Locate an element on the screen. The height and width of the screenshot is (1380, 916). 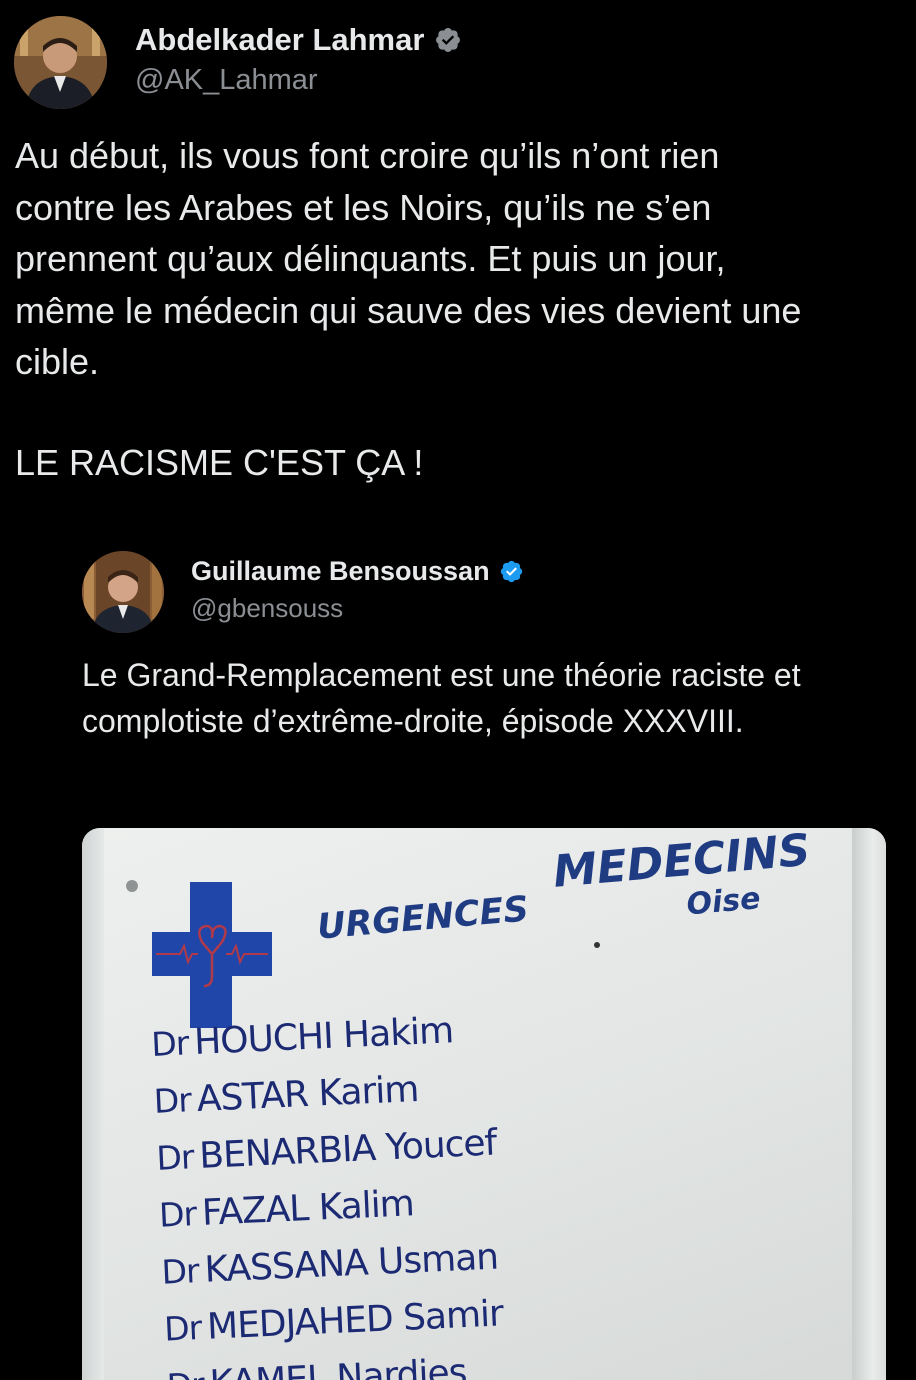
author-name-text: Abdelkader Lahmar is located at coordinates (279, 40).